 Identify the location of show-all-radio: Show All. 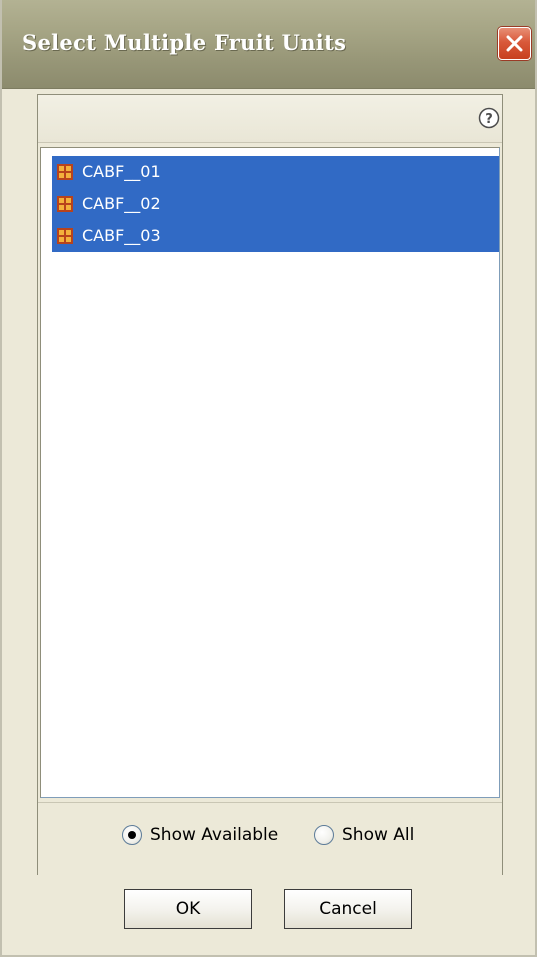
(374, 836).